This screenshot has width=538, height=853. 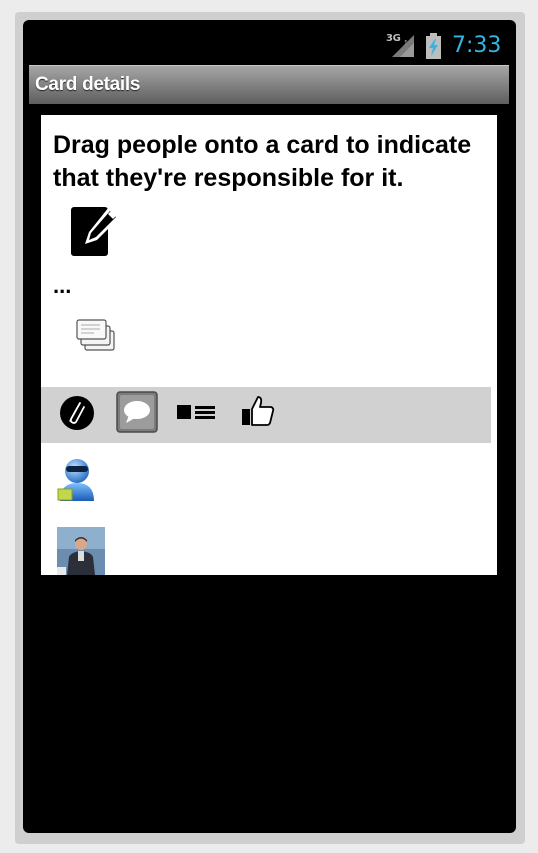 What do you see at coordinates (88, 84) in the screenshot?
I see `screen-title: Card details` at bounding box center [88, 84].